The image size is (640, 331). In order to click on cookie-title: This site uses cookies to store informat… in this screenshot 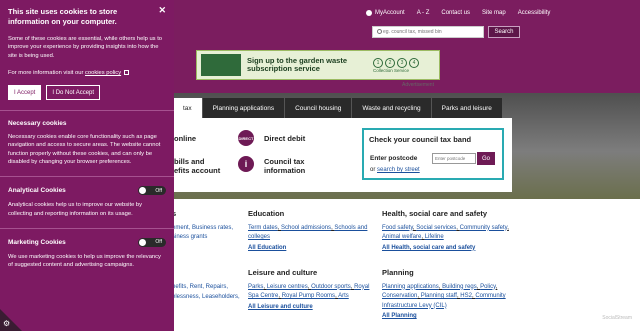, I will do `click(63, 16)`.